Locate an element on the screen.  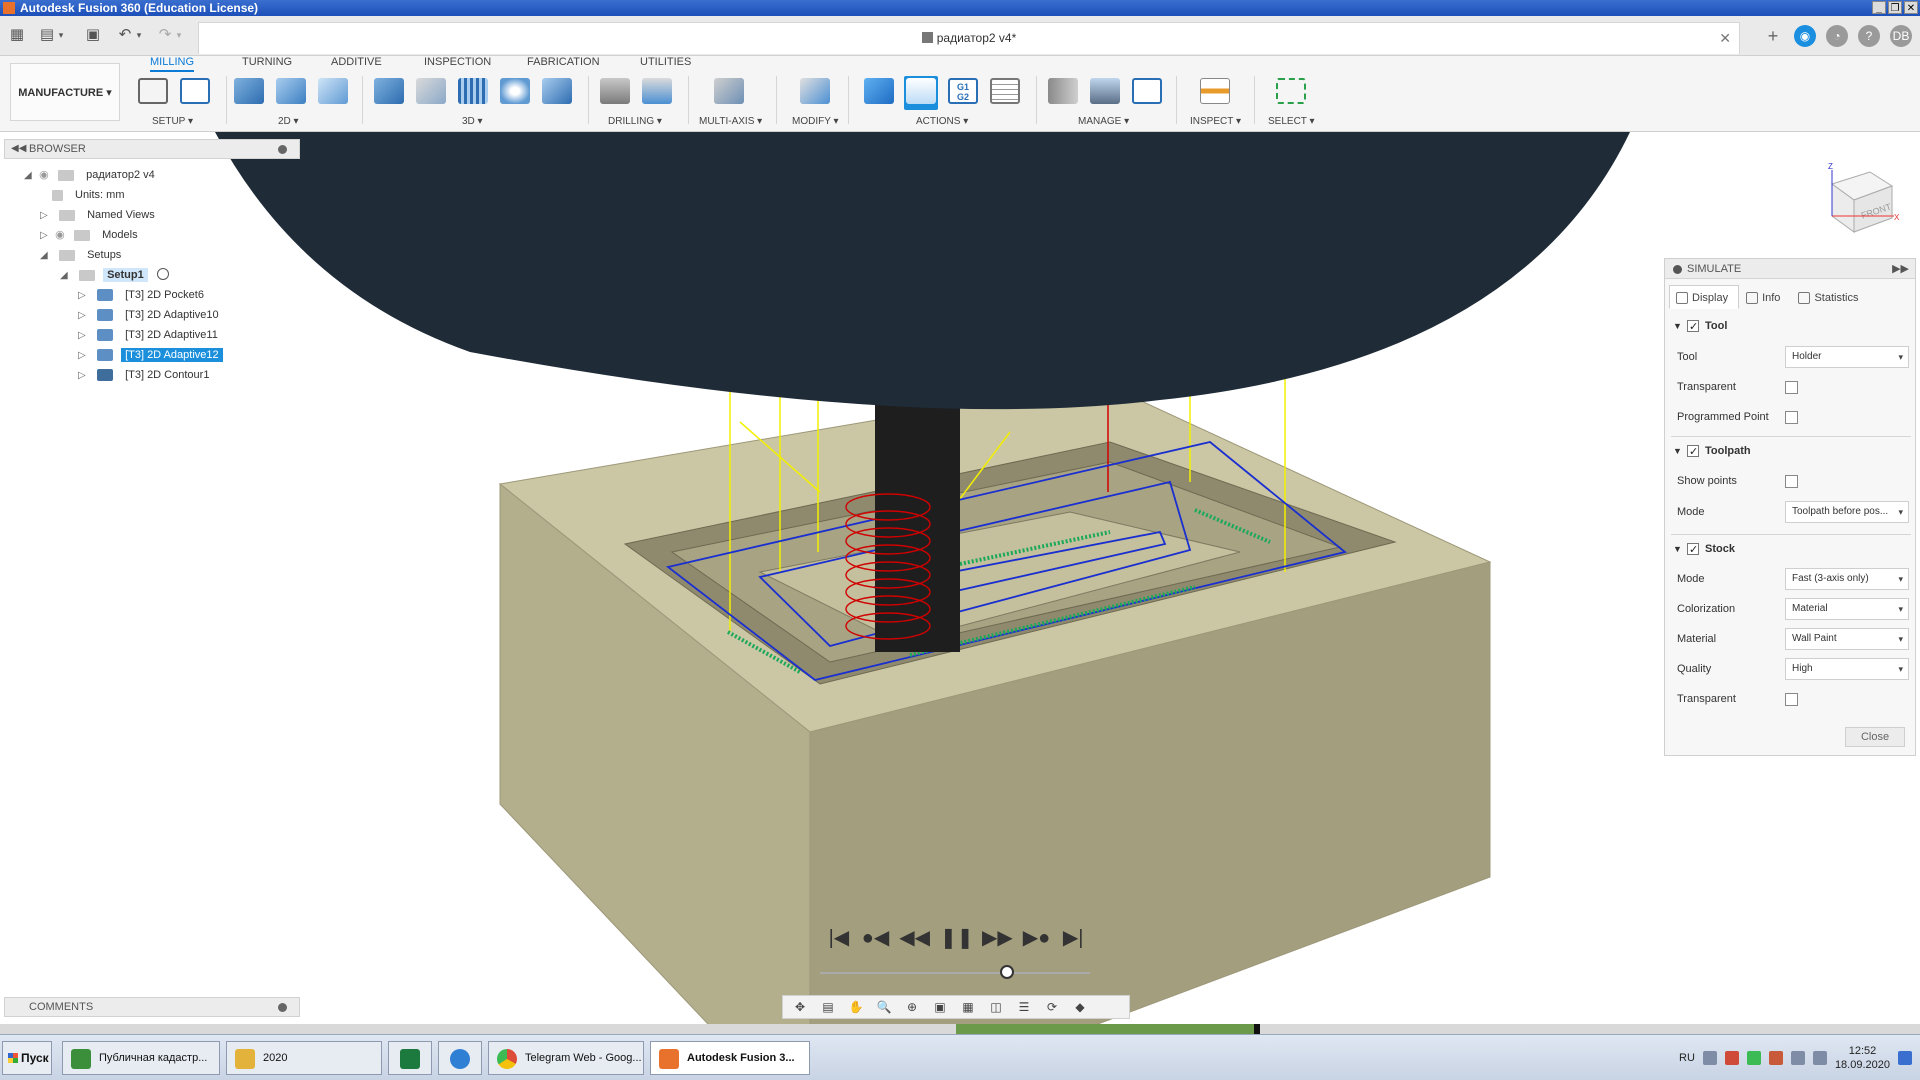
setup-folder-button is located at coordinates (153, 93).